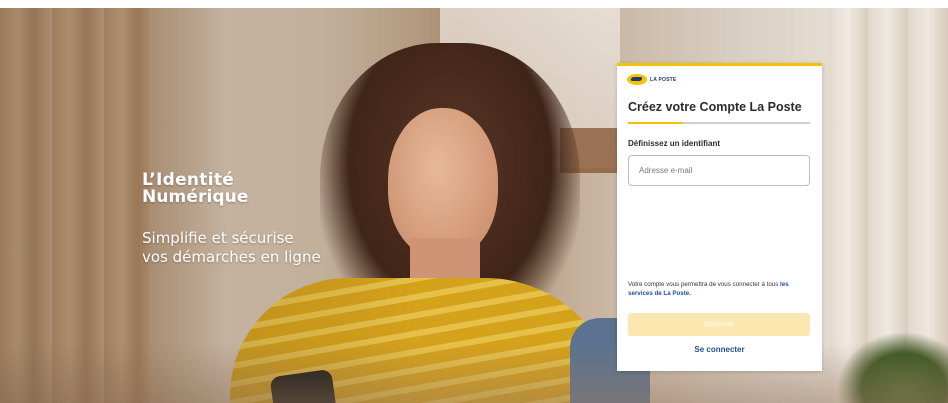 This screenshot has width=948, height=403. I want to click on identite-numerique-logo: L’Identité Numérique, so click(195, 189).